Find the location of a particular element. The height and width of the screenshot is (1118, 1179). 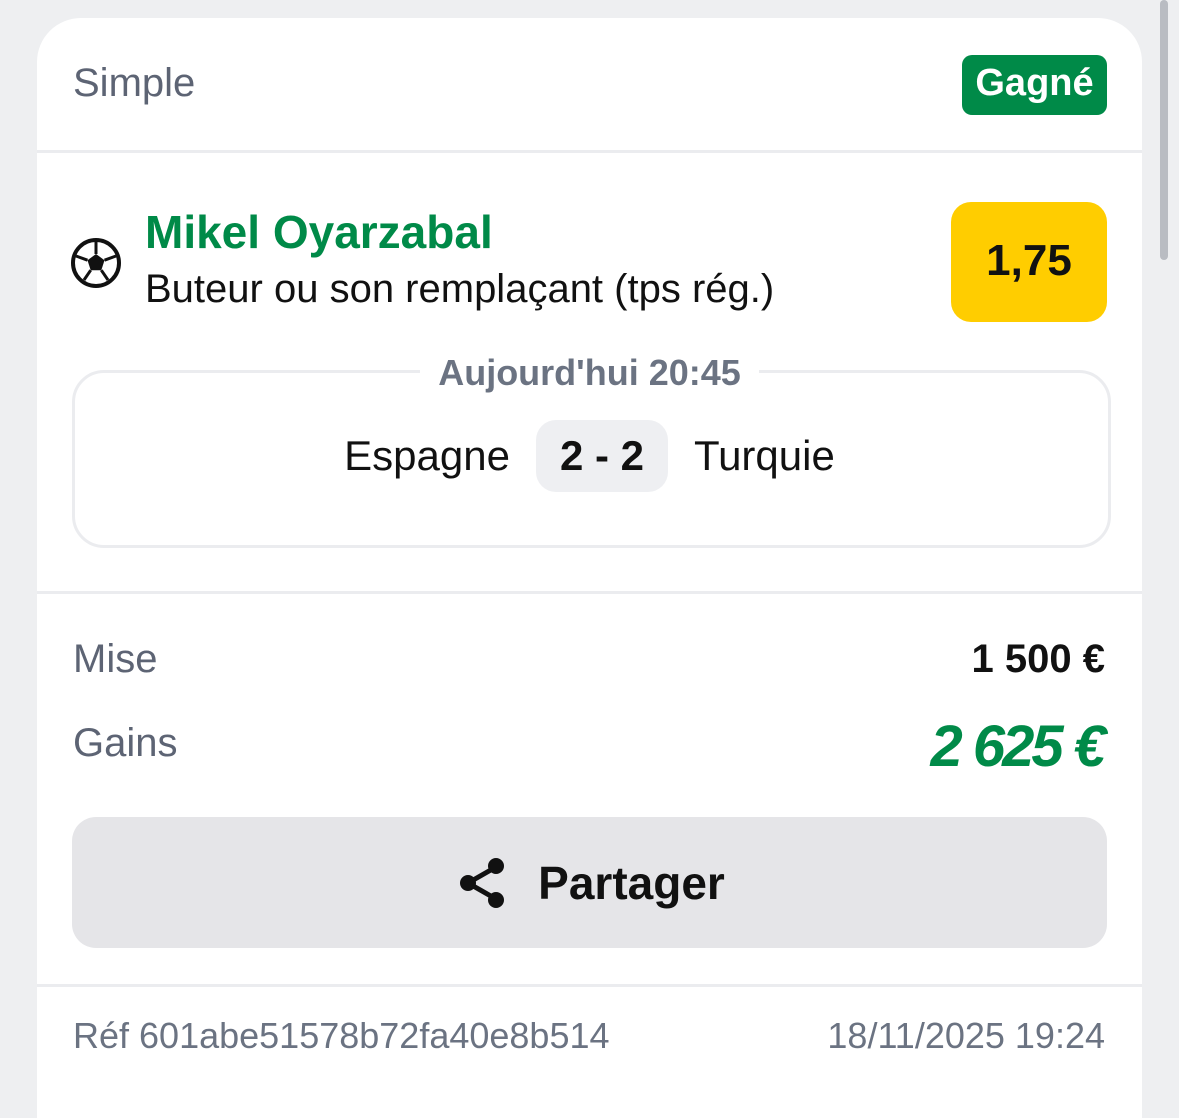

match-teams: Espagne 2 - 2 Turquie is located at coordinates (589, 456).